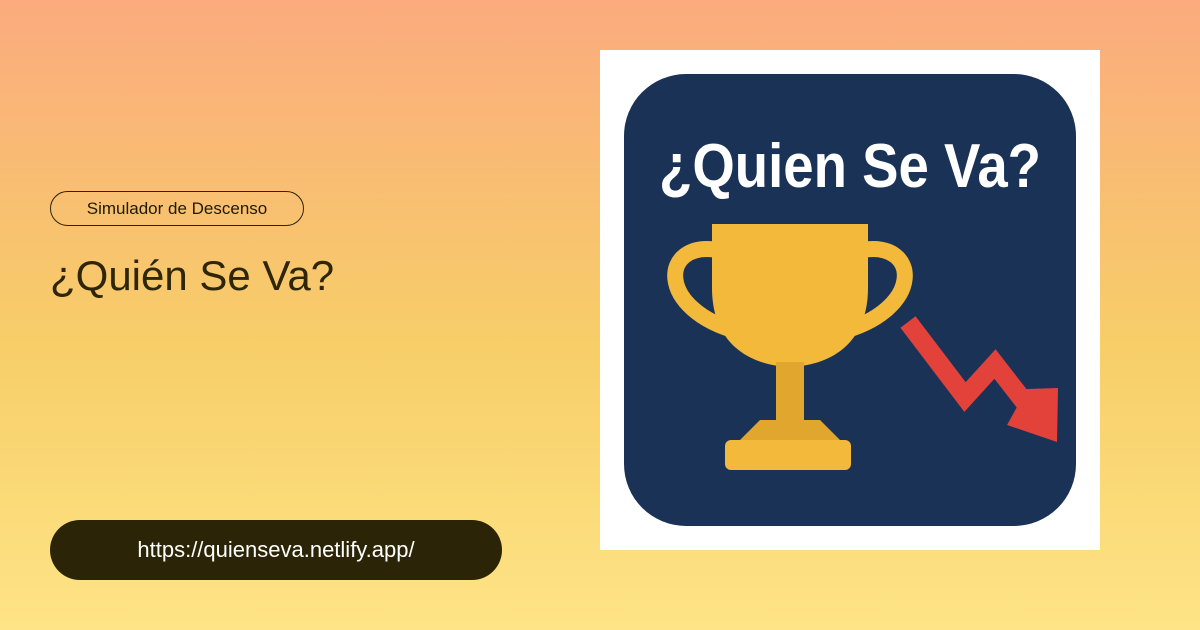  I want to click on page-title: ¿Quién Se Va?, so click(192, 275).